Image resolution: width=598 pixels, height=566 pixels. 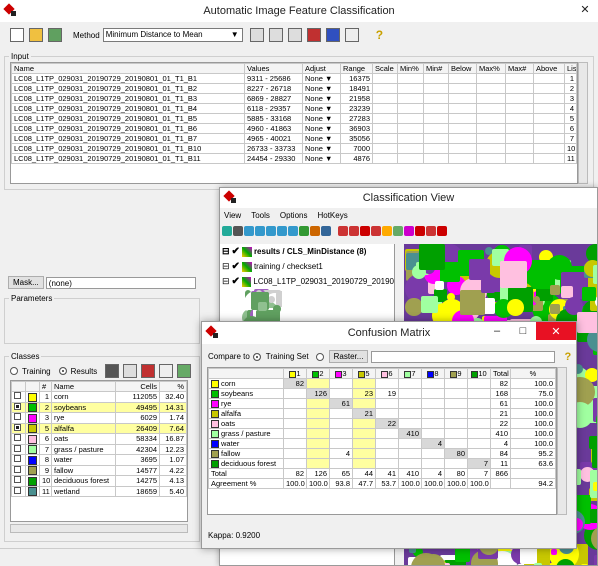 I want to click on lasso-icon, so click(x=442, y=231).